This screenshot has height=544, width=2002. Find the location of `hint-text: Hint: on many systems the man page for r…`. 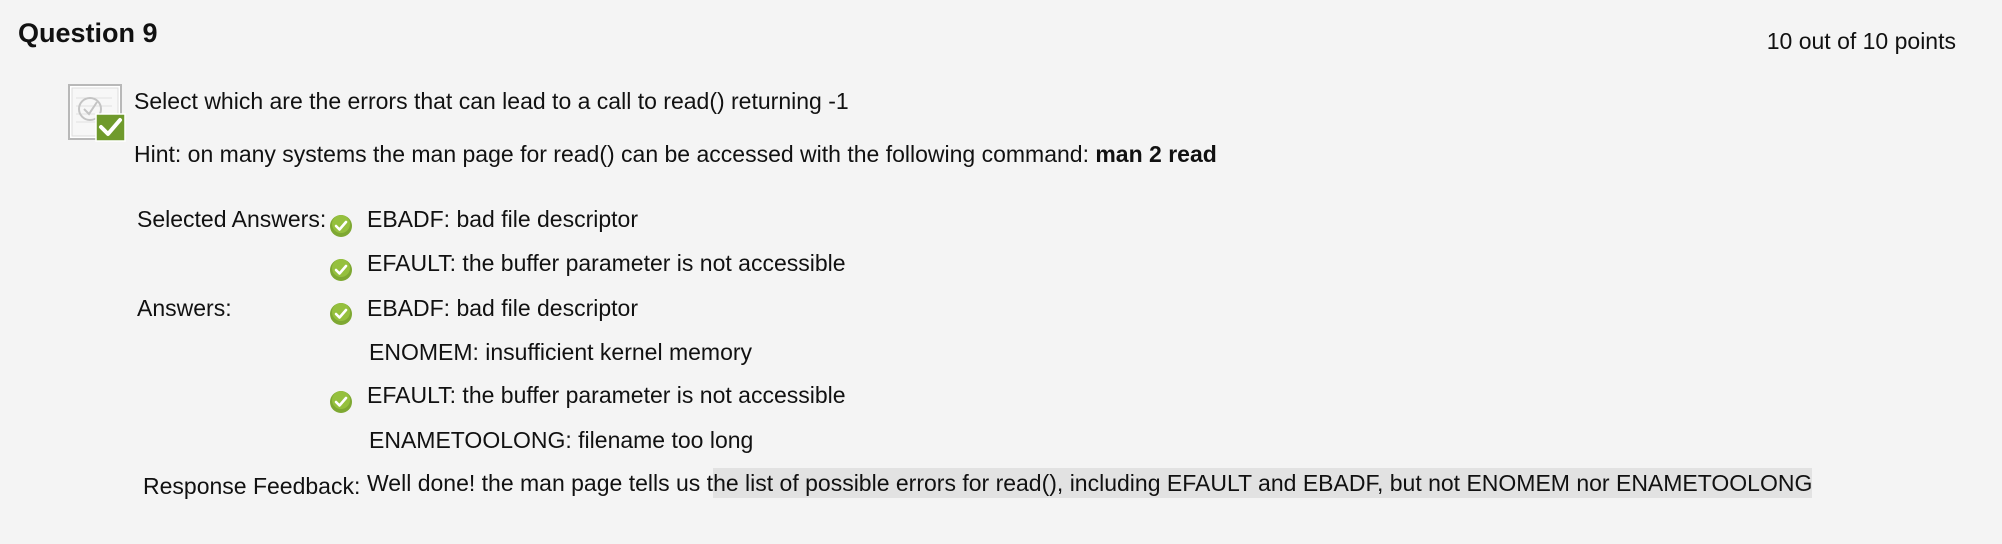

hint-text: Hint: on many systems the man page for r… is located at coordinates (615, 154).